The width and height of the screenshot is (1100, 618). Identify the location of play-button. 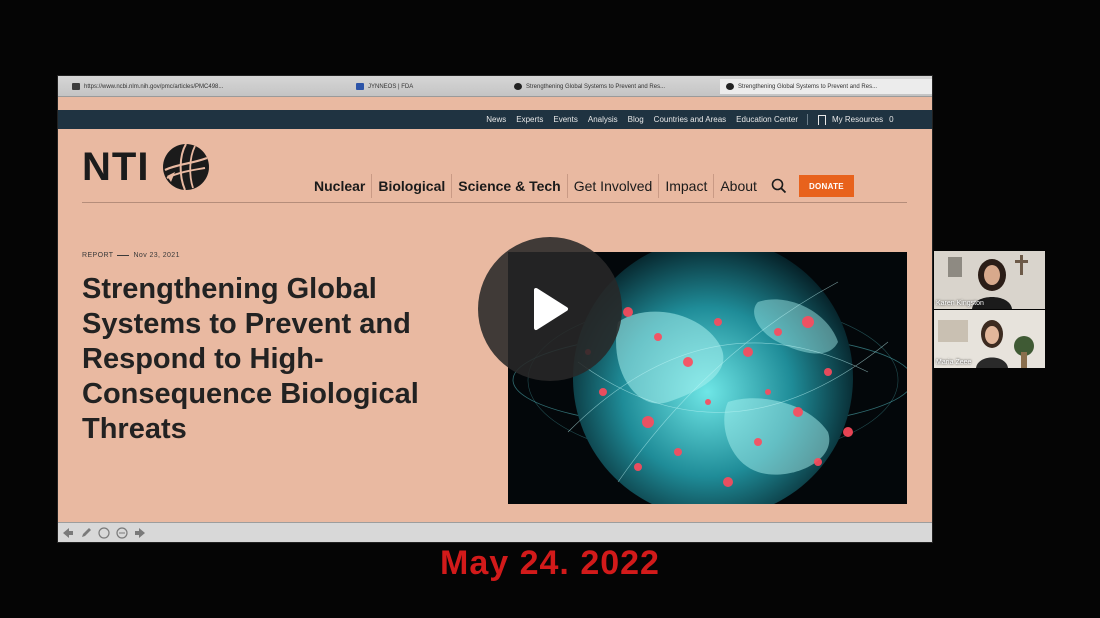
(550, 309).